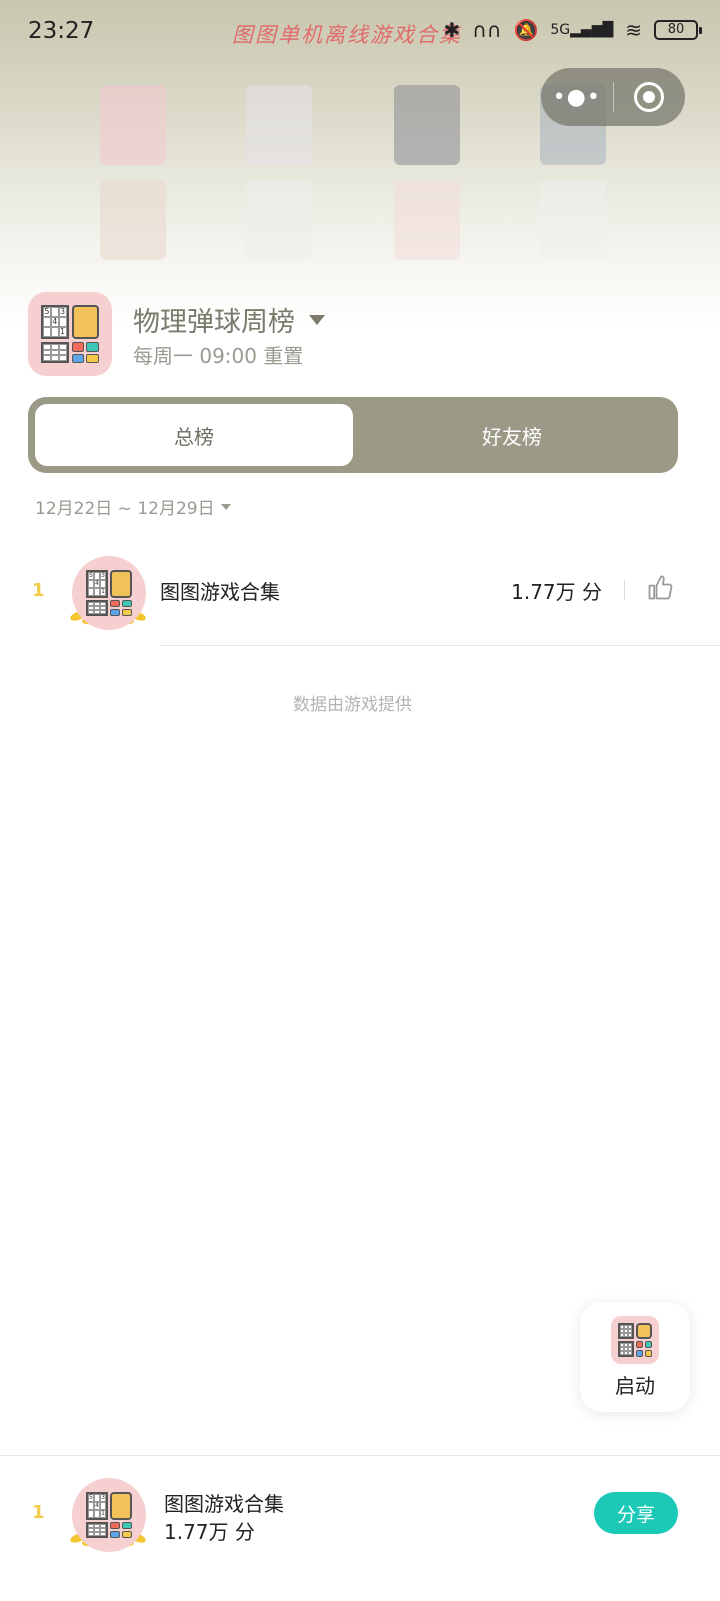 The height and width of the screenshot is (1601, 720). What do you see at coordinates (635, 1385) in the screenshot?
I see `launch-label: 启动` at bounding box center [635, 1385].